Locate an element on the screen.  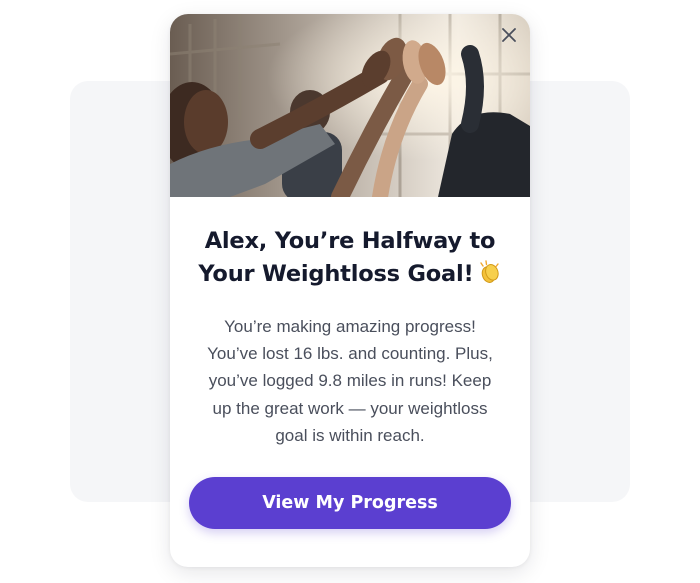
heading-line-2: Your Weightloss Goal! is located at coordinates (350, 274).